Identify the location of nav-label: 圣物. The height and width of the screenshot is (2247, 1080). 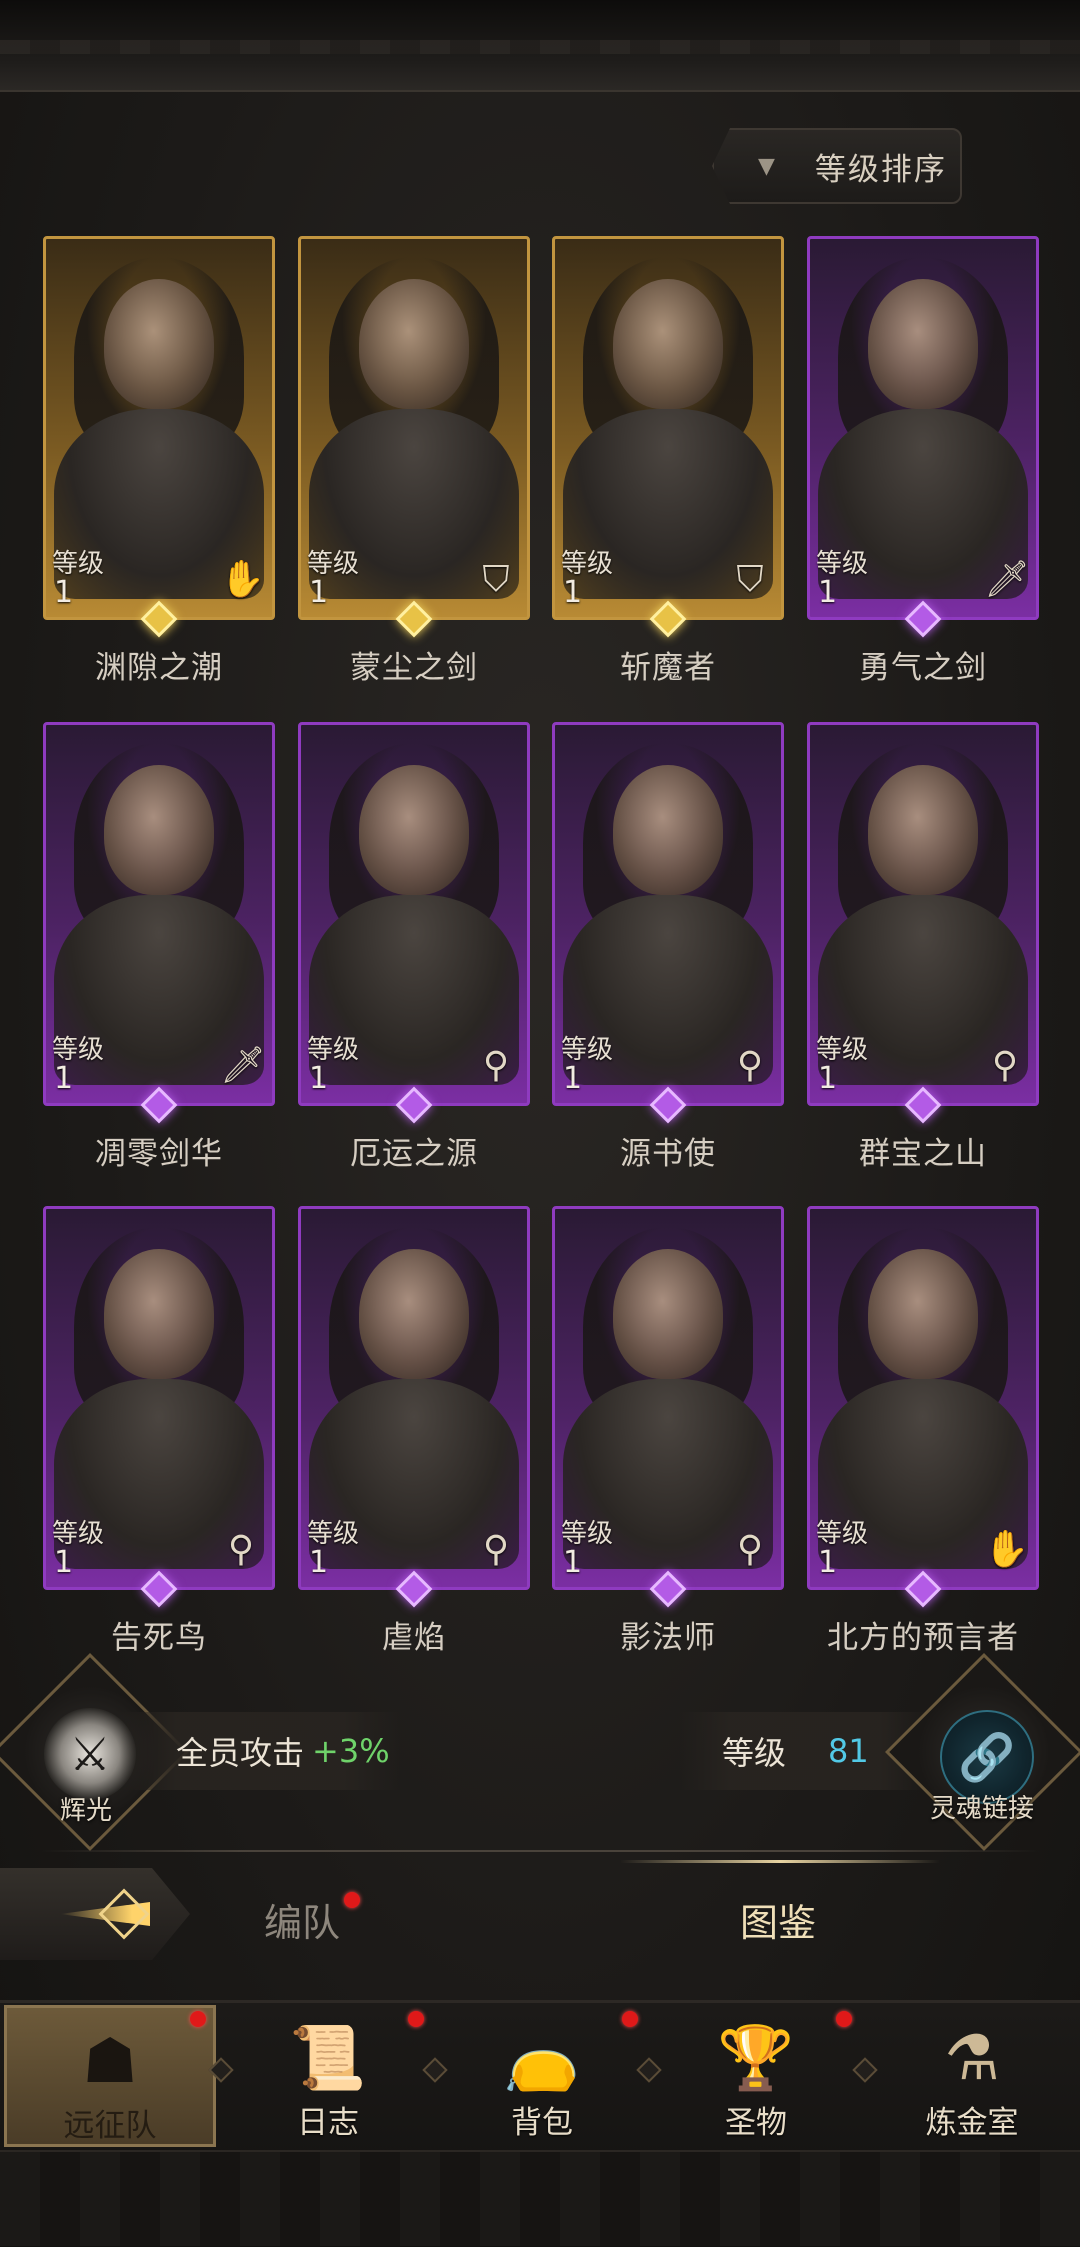
(756, 2123).